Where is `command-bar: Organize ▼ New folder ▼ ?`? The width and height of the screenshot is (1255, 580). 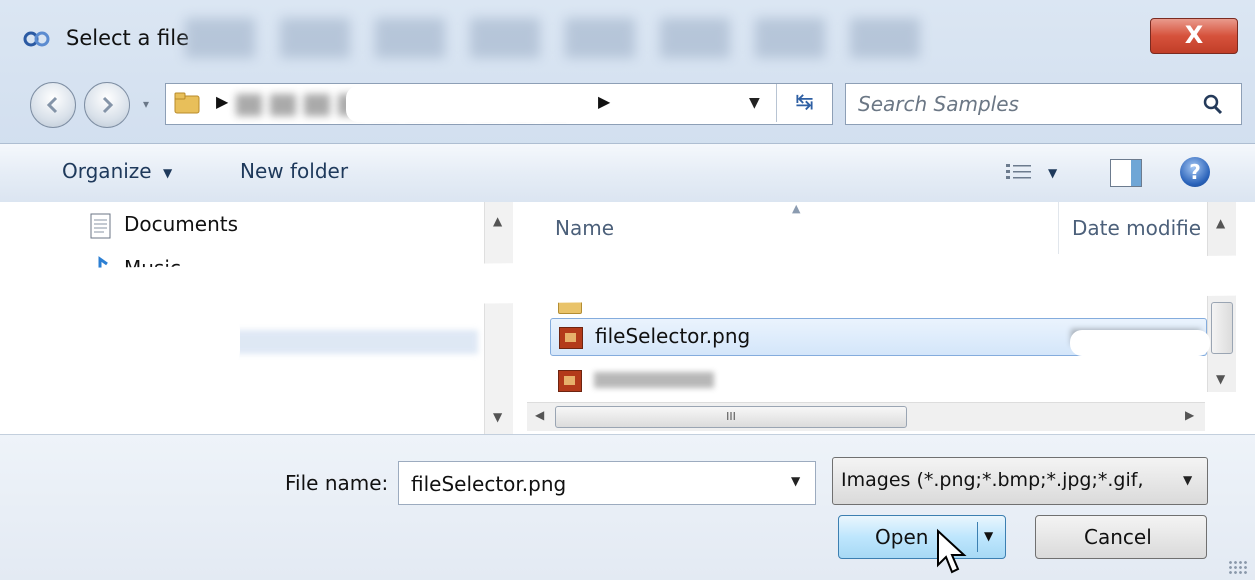 command-bar: Organize ▼ New folder ▼ ? is located at coordinates (627, 173).